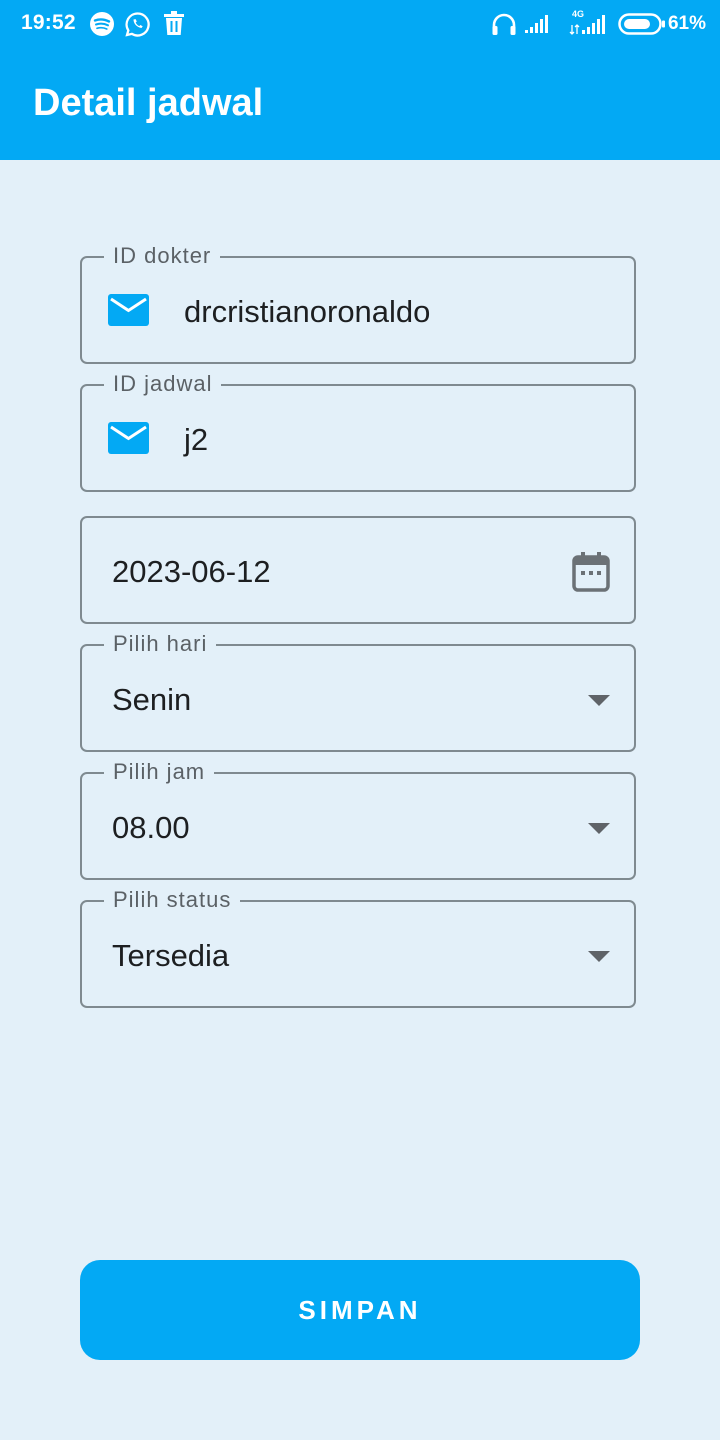  I want to click on trash-icon, so click(174, 26).